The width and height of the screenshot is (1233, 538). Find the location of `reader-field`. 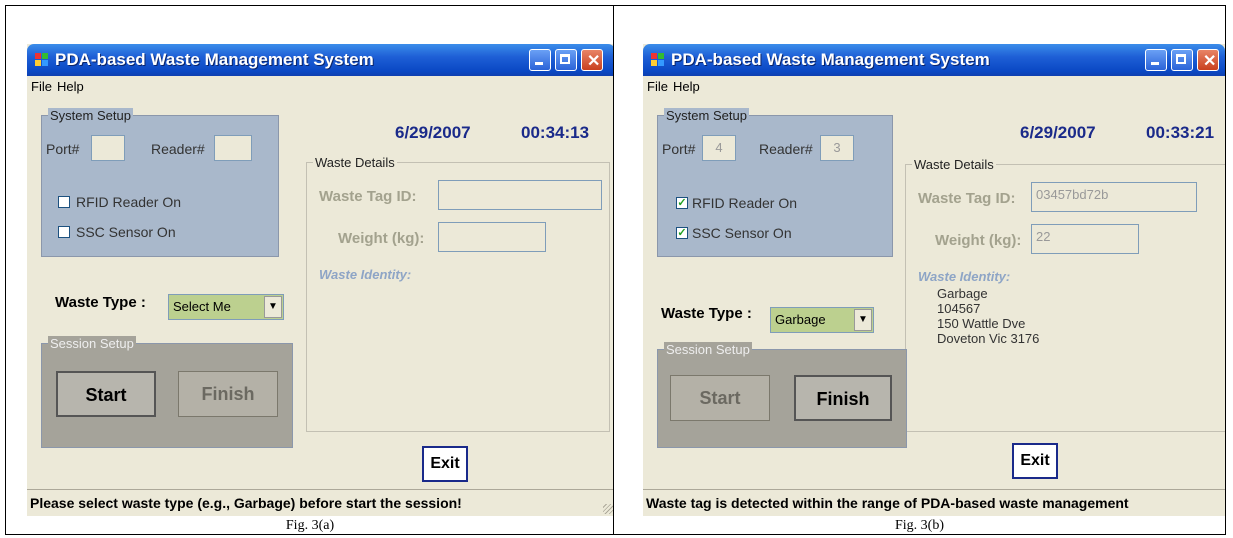

reader-field is located at coordinates (233, 148).